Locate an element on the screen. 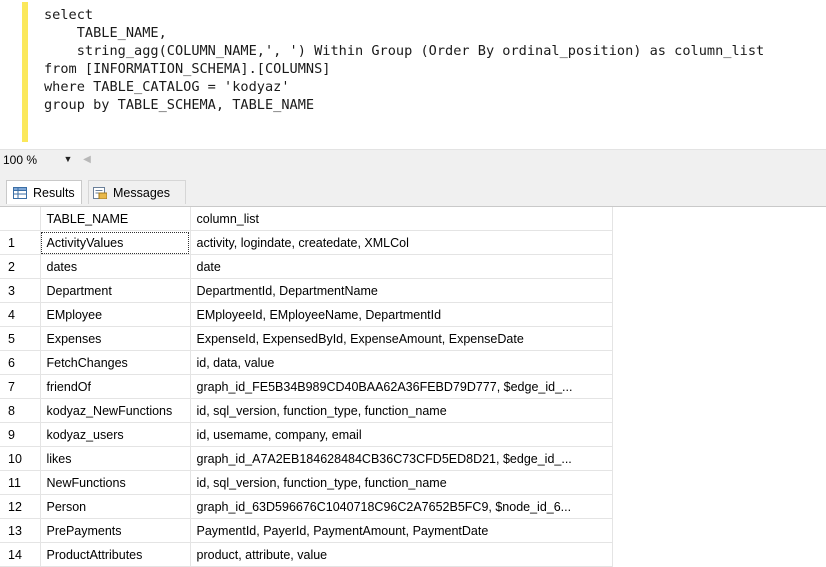 This screenshot has height=567, width=826. change-indicator-bar is located at coordinates (25, 72).